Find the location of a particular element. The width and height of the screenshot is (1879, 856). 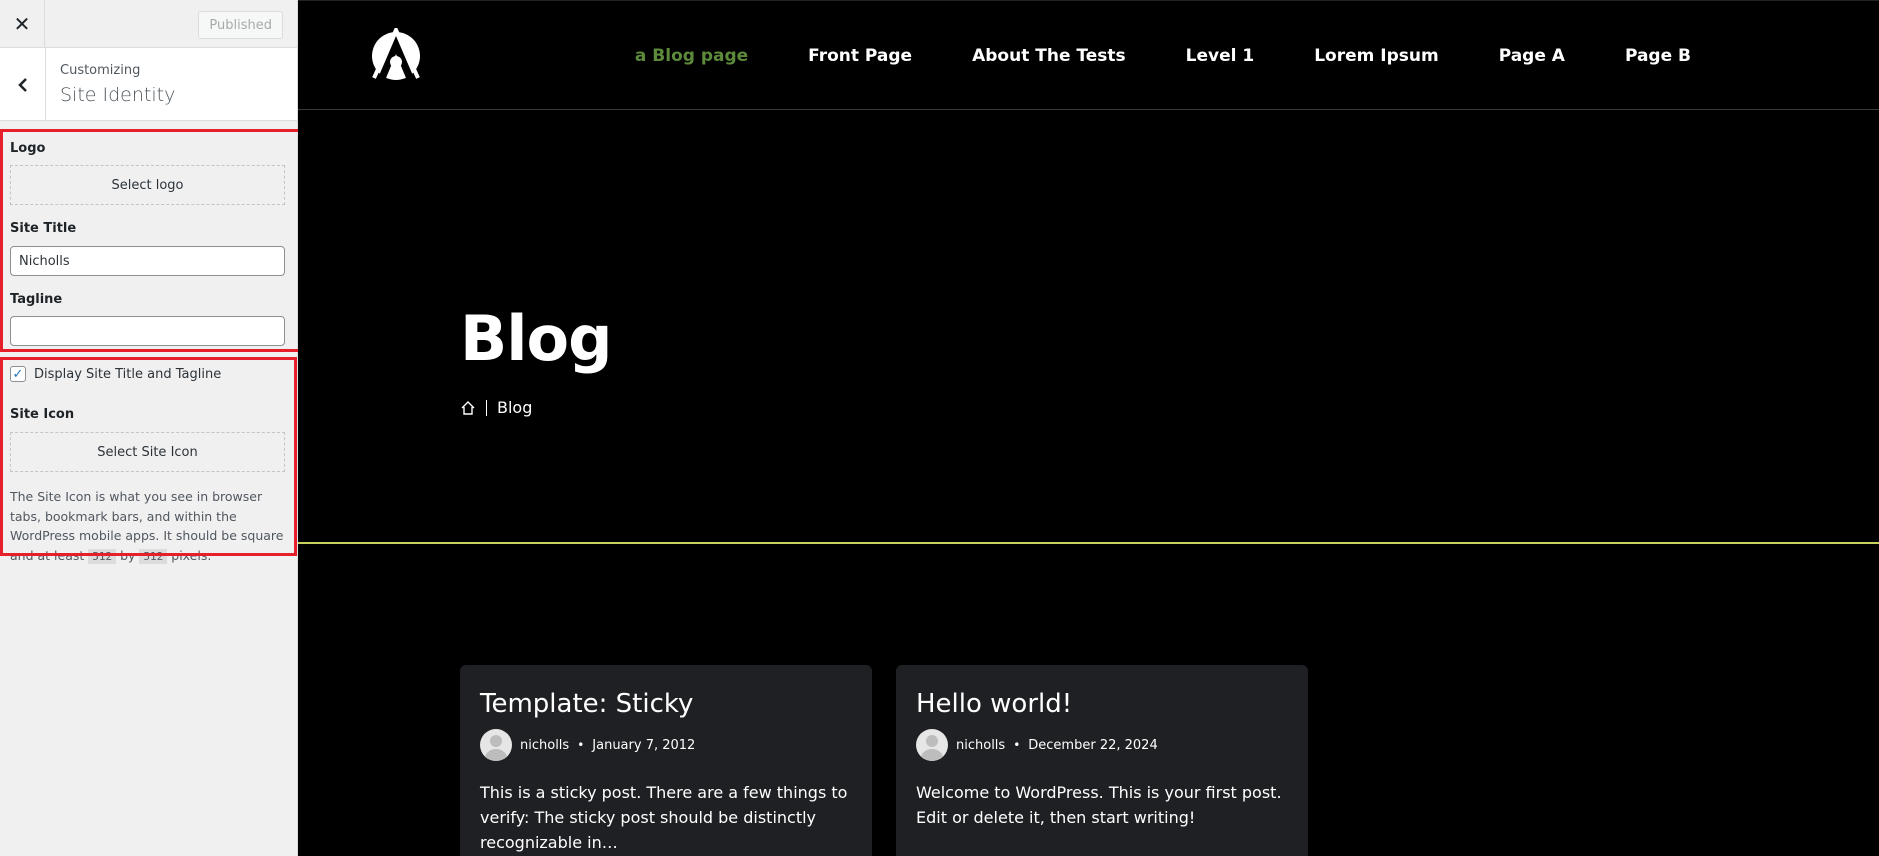

post-meta: nicholls • January 7, 2012 is located at coordinates (587, 745).